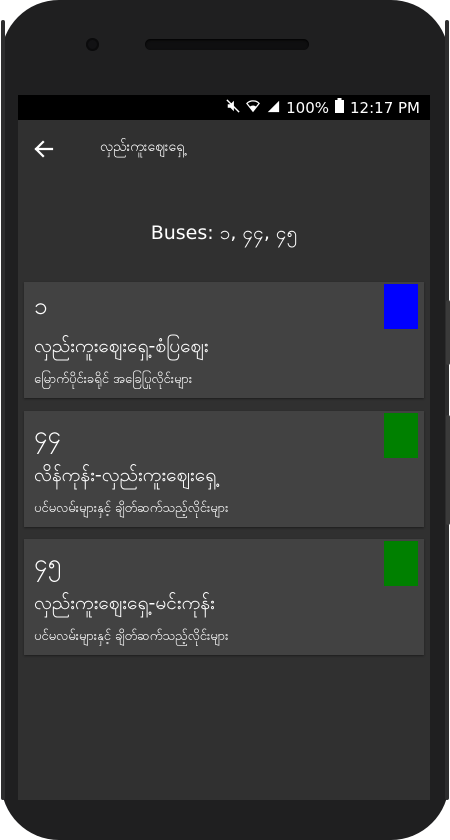 The width and height of the screenshot is (450, 840). I want to click on battery-percent: 100%, so click(308, 107).